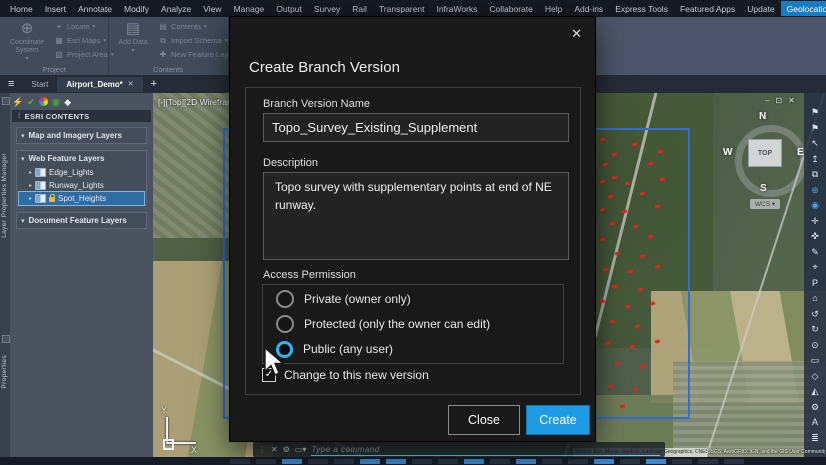 The width and height of the screenshot is (826, 465). I want to click on ribbon-button-esri-maps: ▦ Esri Maps ▾, so click(84, 40).